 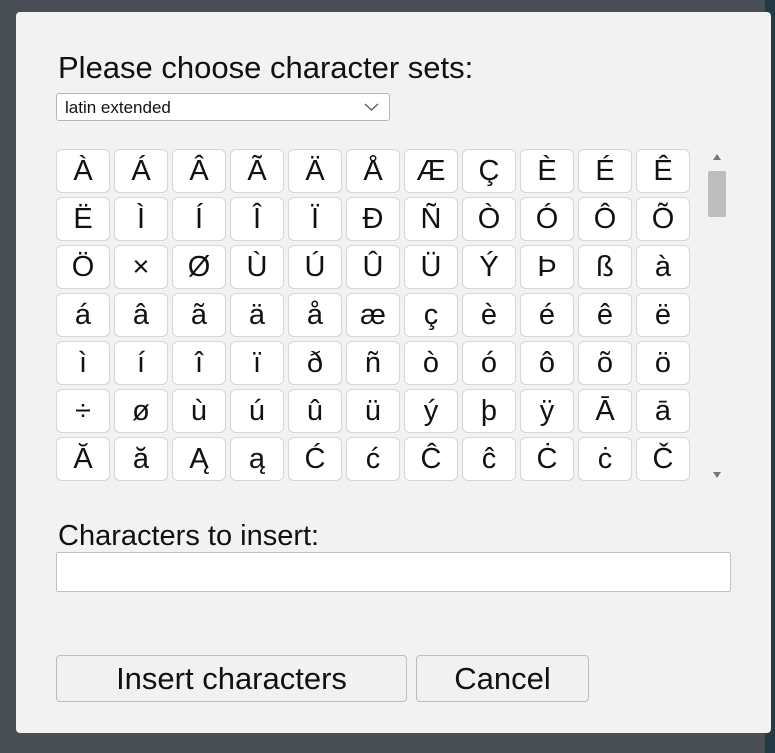 I want to click on character-cell: õ, so click(x=605, y=363).